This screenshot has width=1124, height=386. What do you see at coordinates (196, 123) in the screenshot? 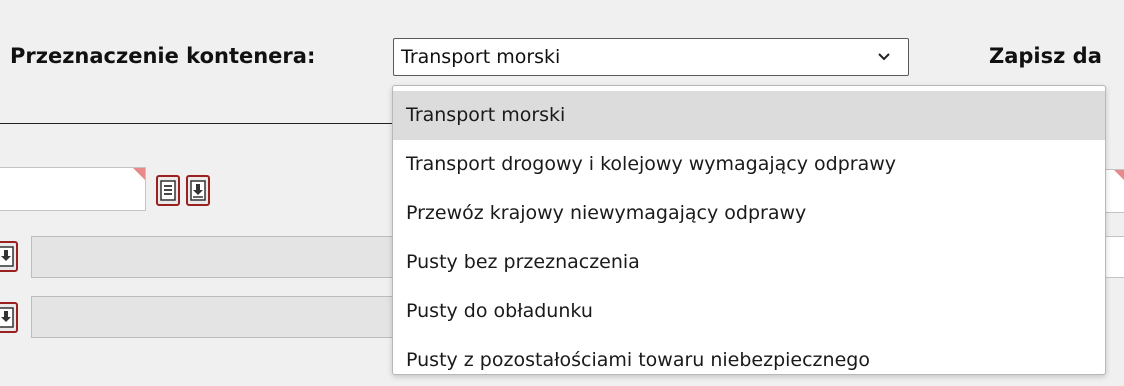
I see `section-divider` at bounding box center [196, 123].